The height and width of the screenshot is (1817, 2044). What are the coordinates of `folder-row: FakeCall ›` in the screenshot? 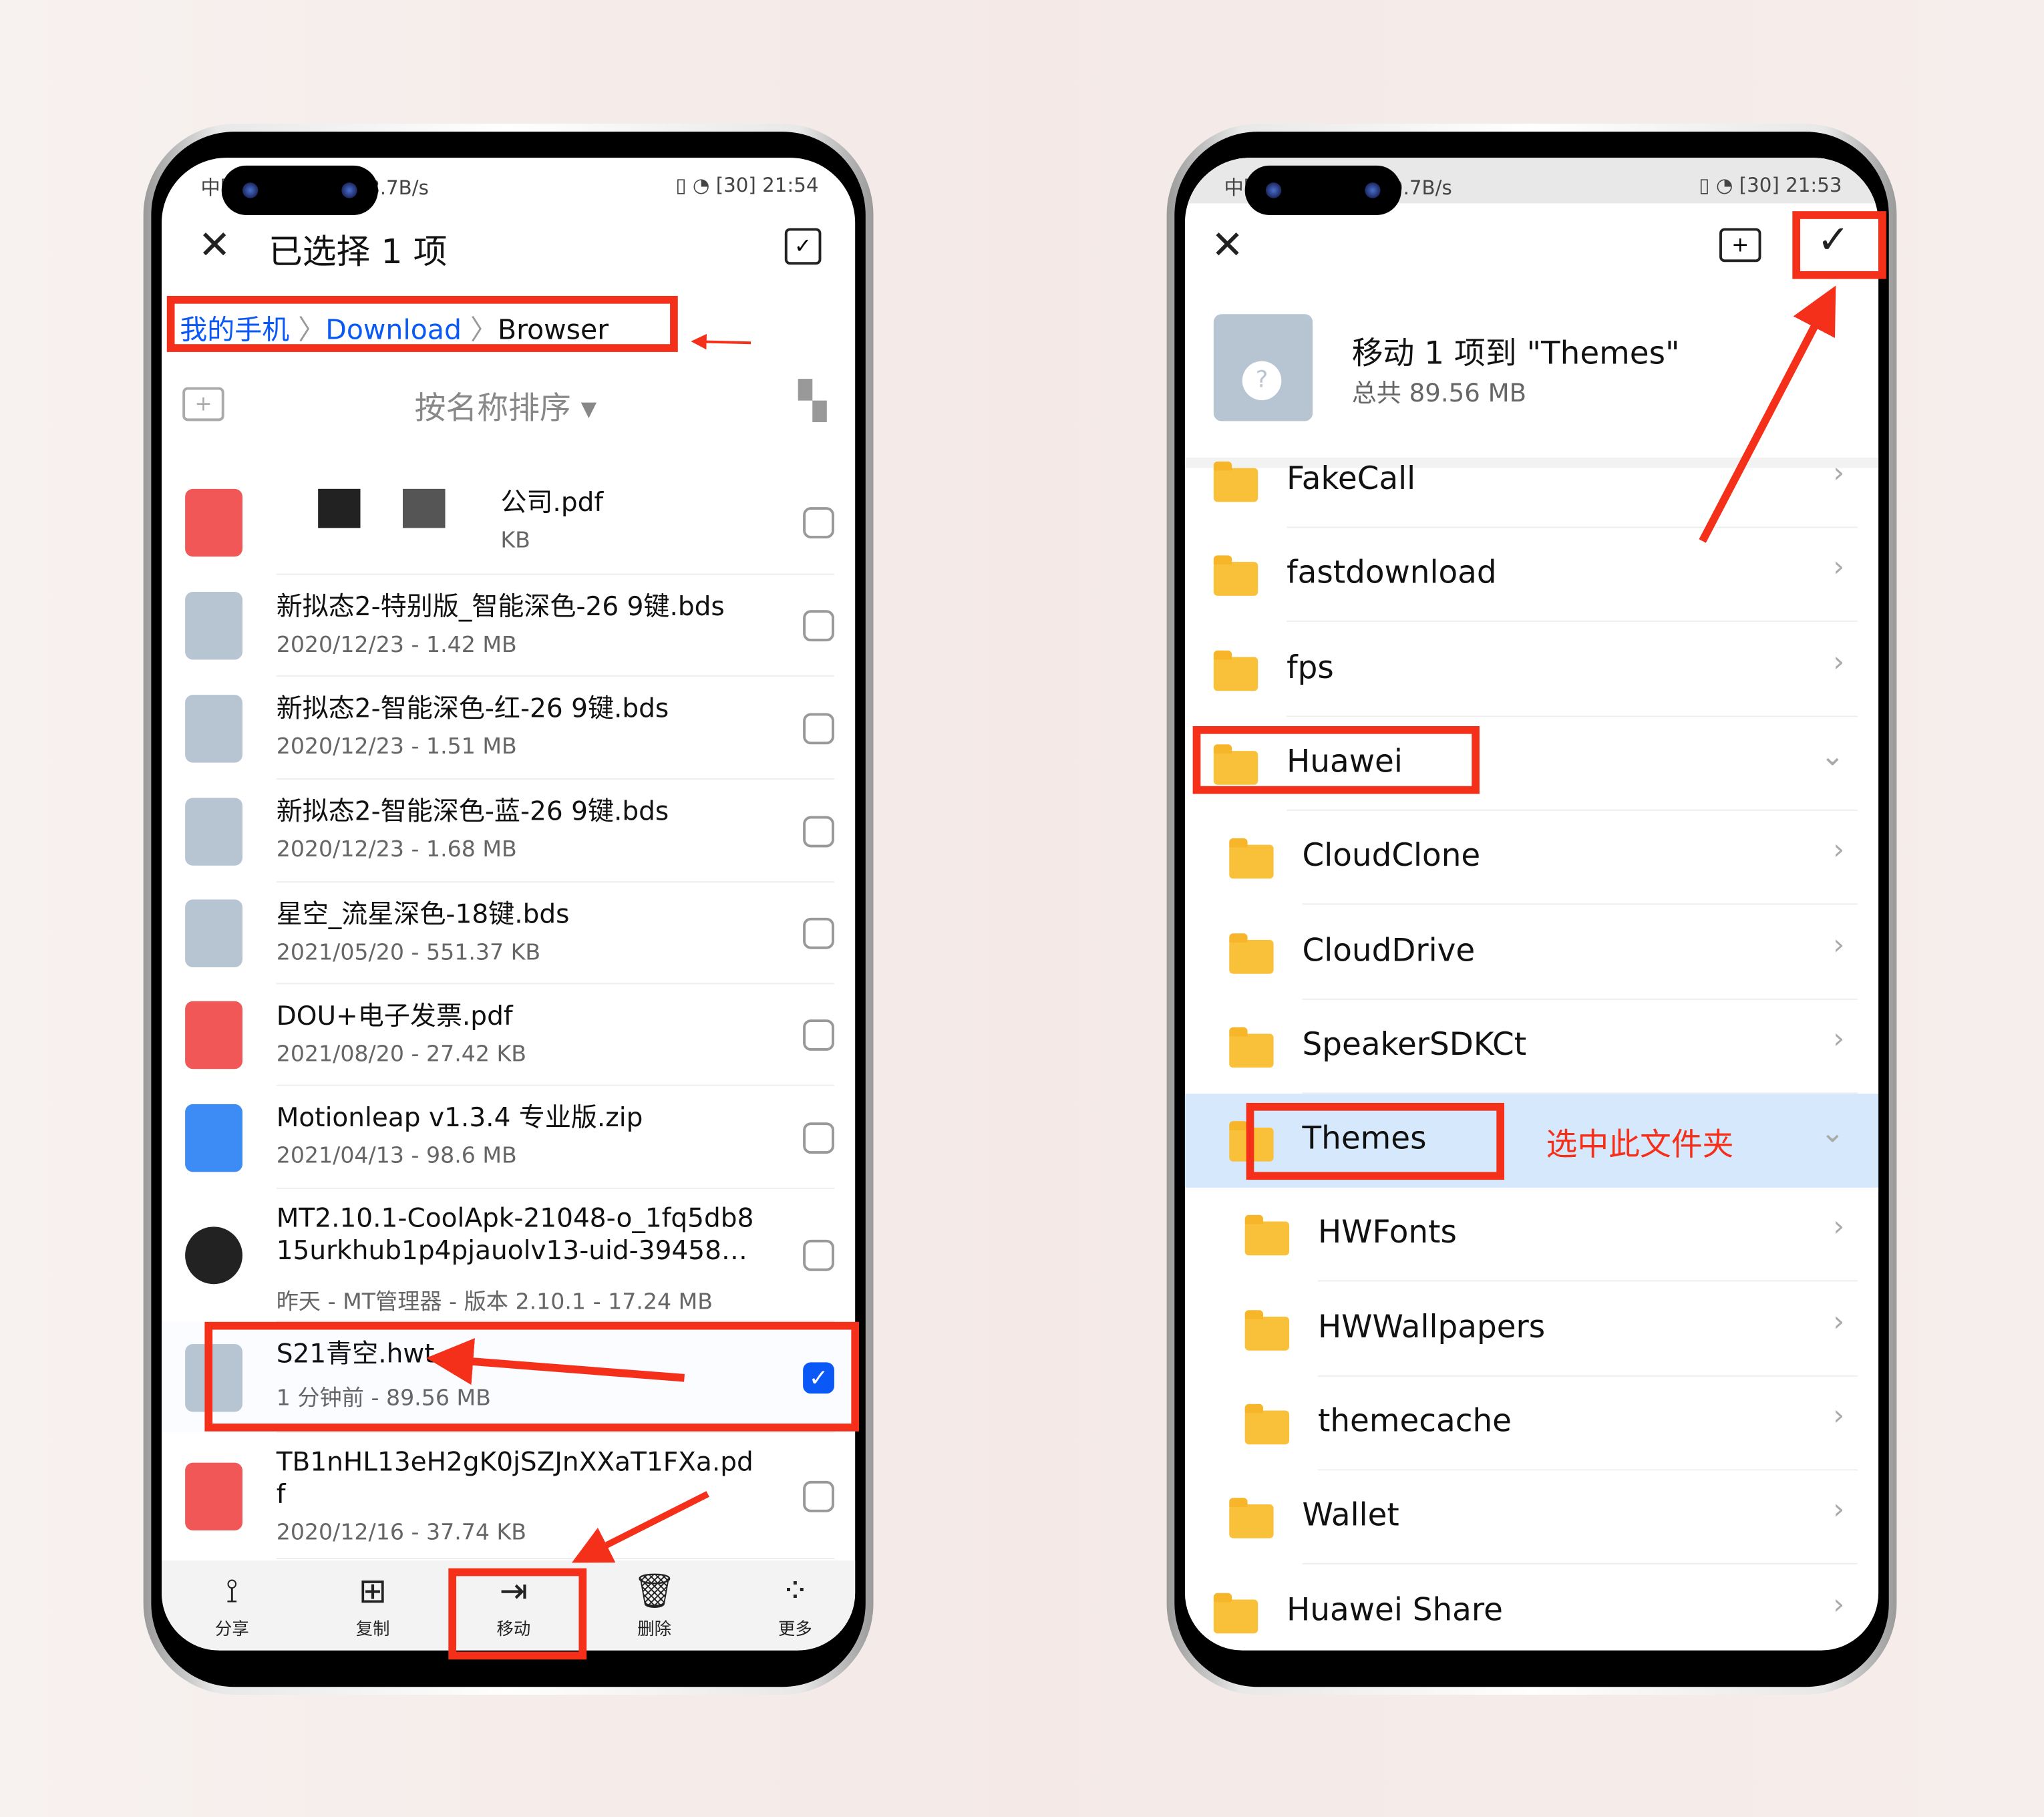 It's located at (1531, 481).